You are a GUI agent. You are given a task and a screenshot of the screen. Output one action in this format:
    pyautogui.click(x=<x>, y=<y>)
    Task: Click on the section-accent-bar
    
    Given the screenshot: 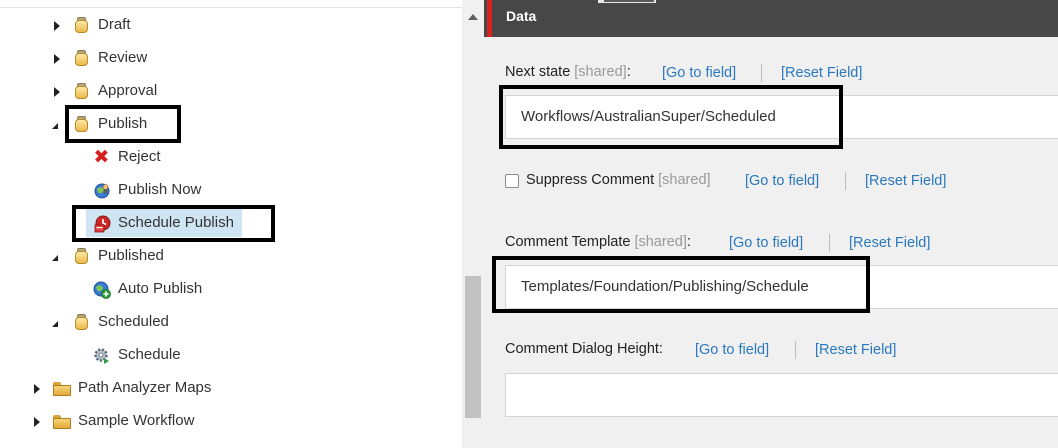 What is the action you would take?
    pyautogui.click(x=489, y=18)
    